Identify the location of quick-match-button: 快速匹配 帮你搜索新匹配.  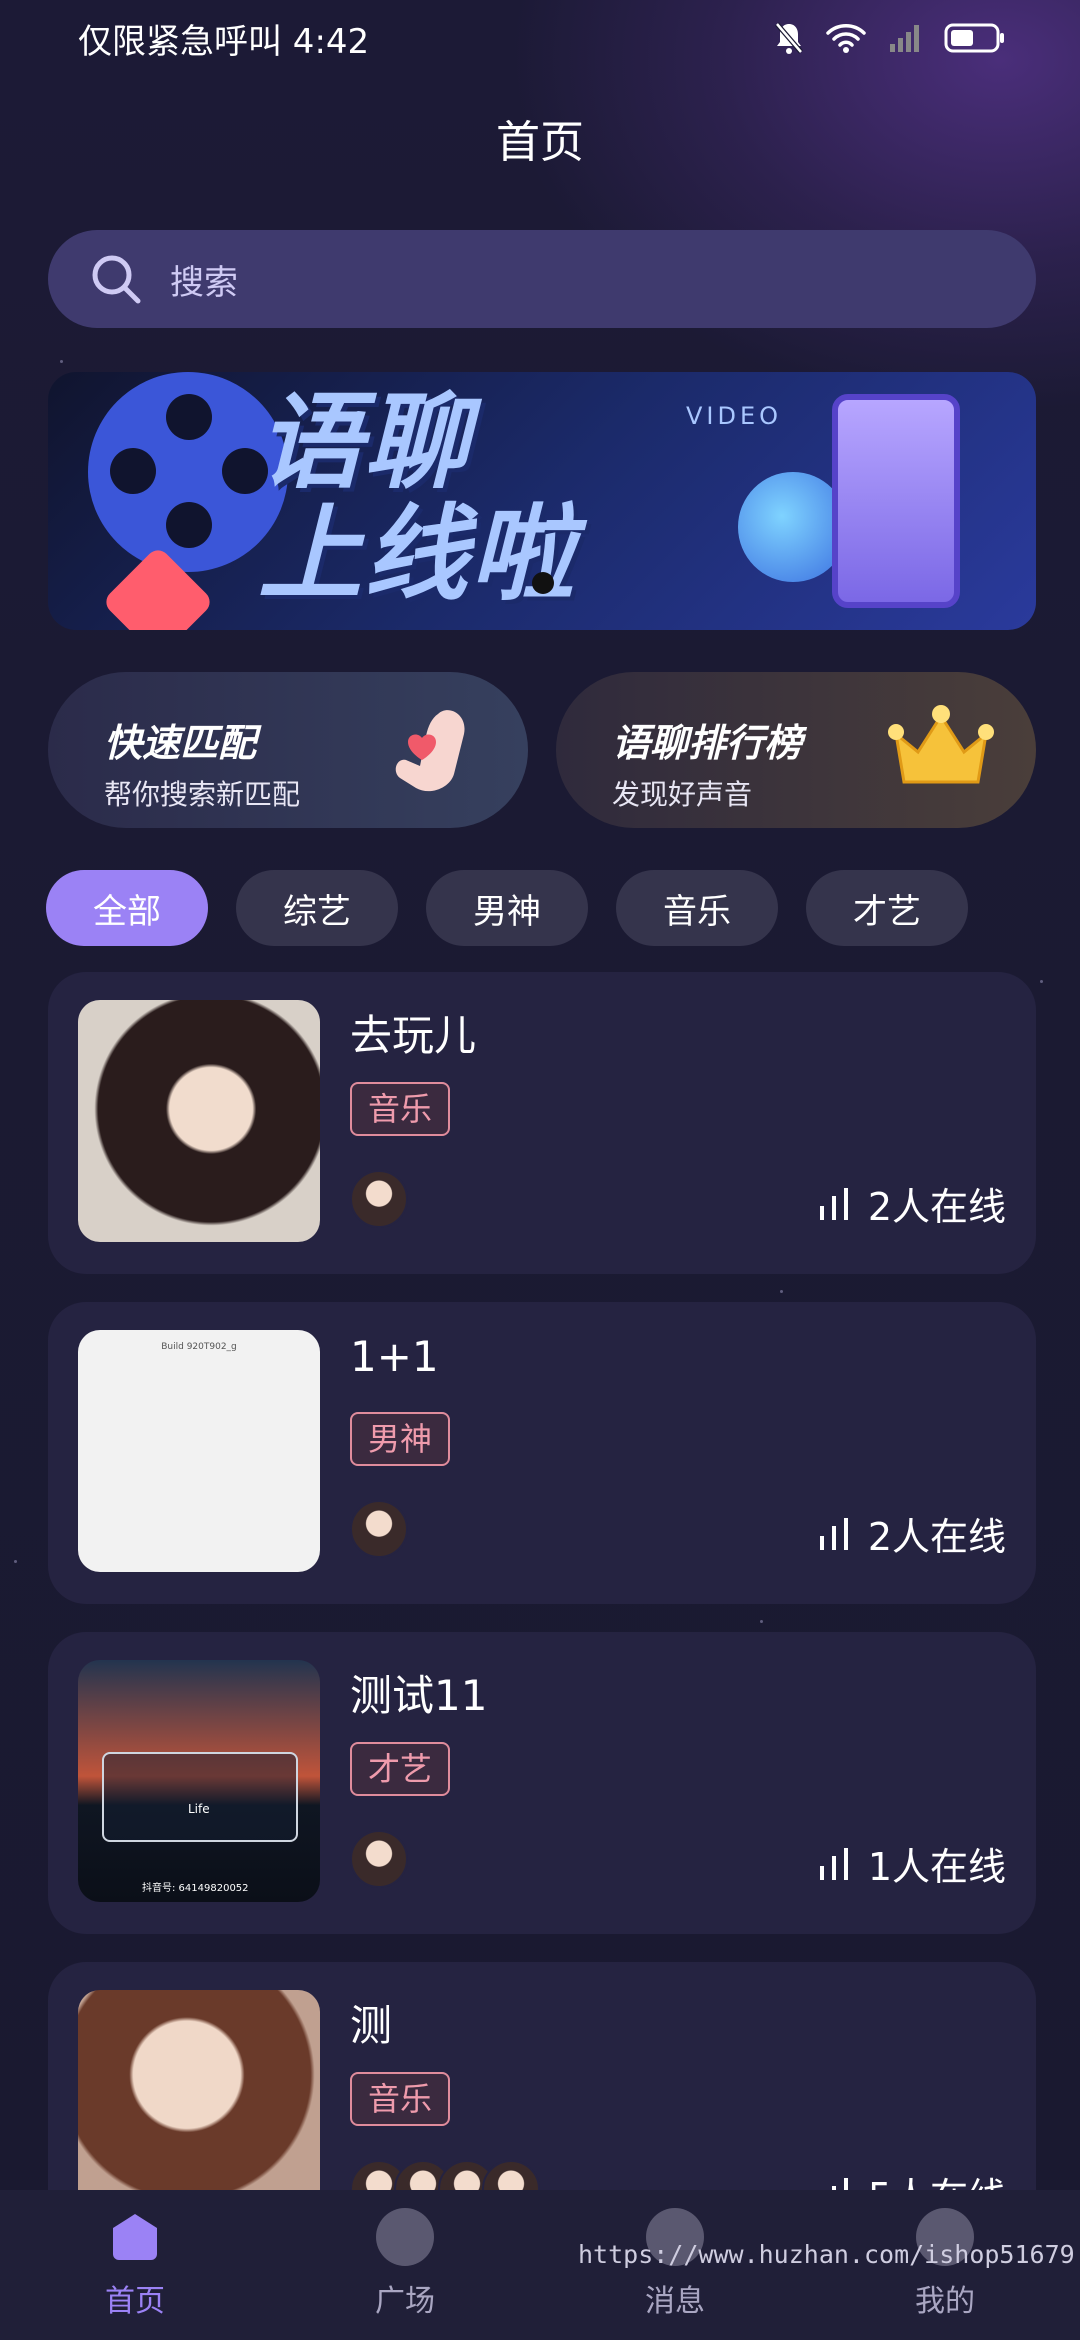
(288, 750).